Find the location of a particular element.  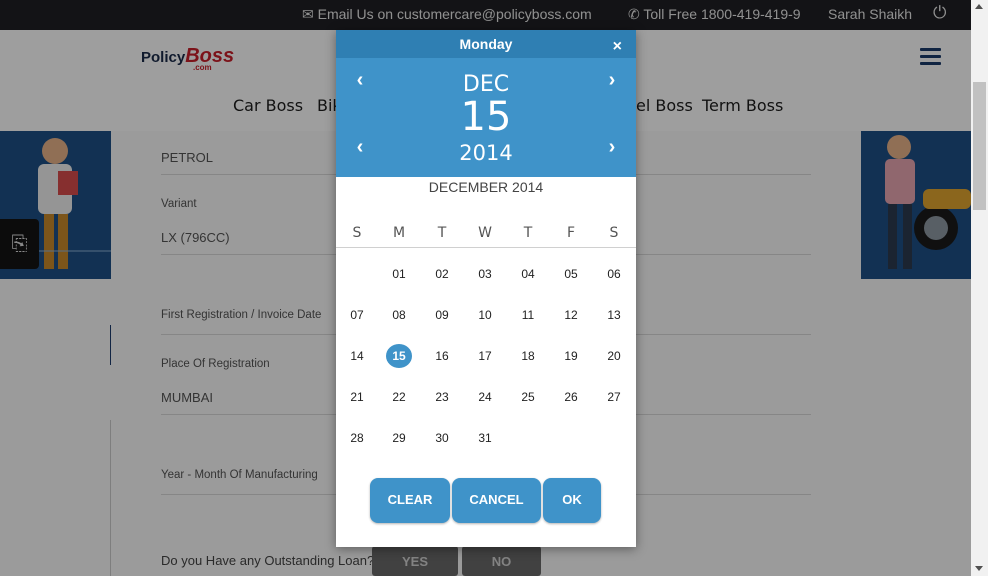

calendar-day: 07 is located at coordinates (357, 315).